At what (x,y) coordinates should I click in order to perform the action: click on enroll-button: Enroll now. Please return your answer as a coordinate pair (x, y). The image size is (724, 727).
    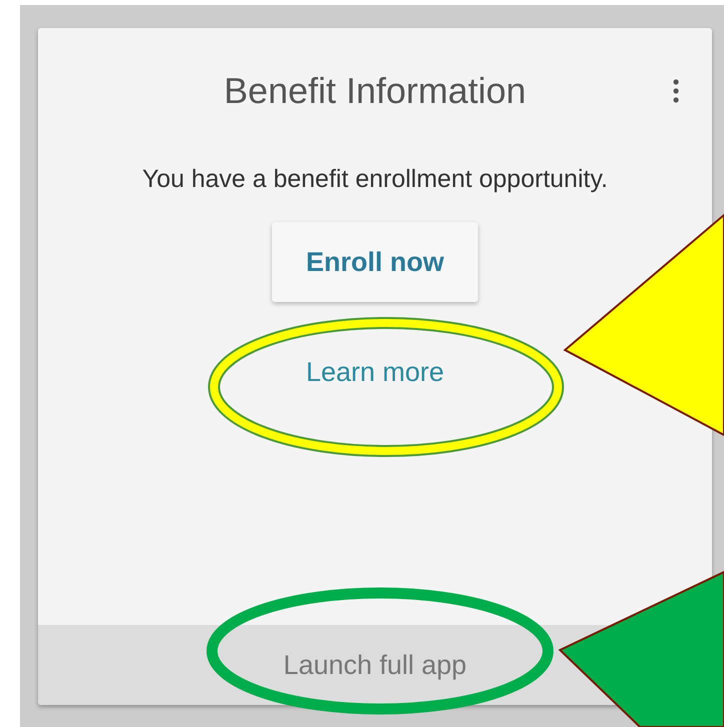
    Looking at the image, I should click on (375, 262).